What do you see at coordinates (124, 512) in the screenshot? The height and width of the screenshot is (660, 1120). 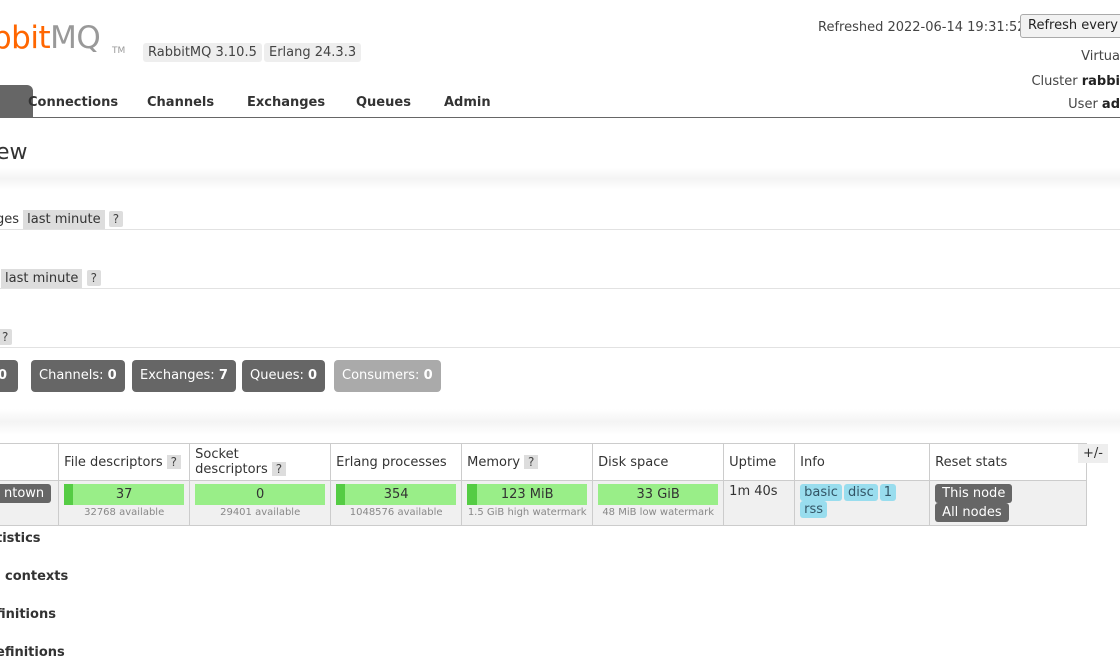 I see `fd-available: 32768 available` at bounding box center [124, 512].